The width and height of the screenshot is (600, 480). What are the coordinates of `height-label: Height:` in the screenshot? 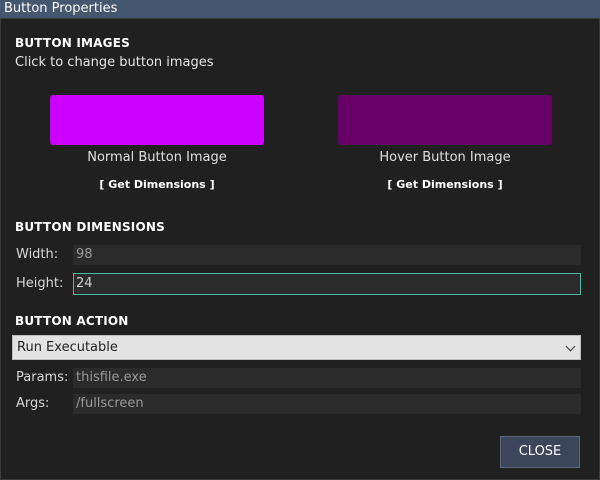 It's located at (40, 283).